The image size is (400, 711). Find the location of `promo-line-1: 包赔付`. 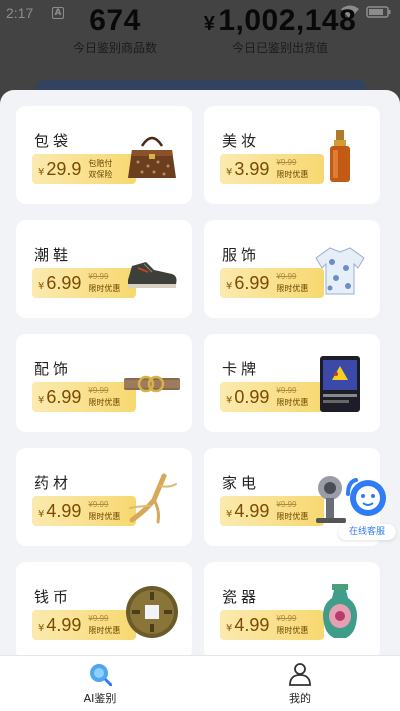

promo-line-1: 包赔付 is located at coordinates (100, 163).